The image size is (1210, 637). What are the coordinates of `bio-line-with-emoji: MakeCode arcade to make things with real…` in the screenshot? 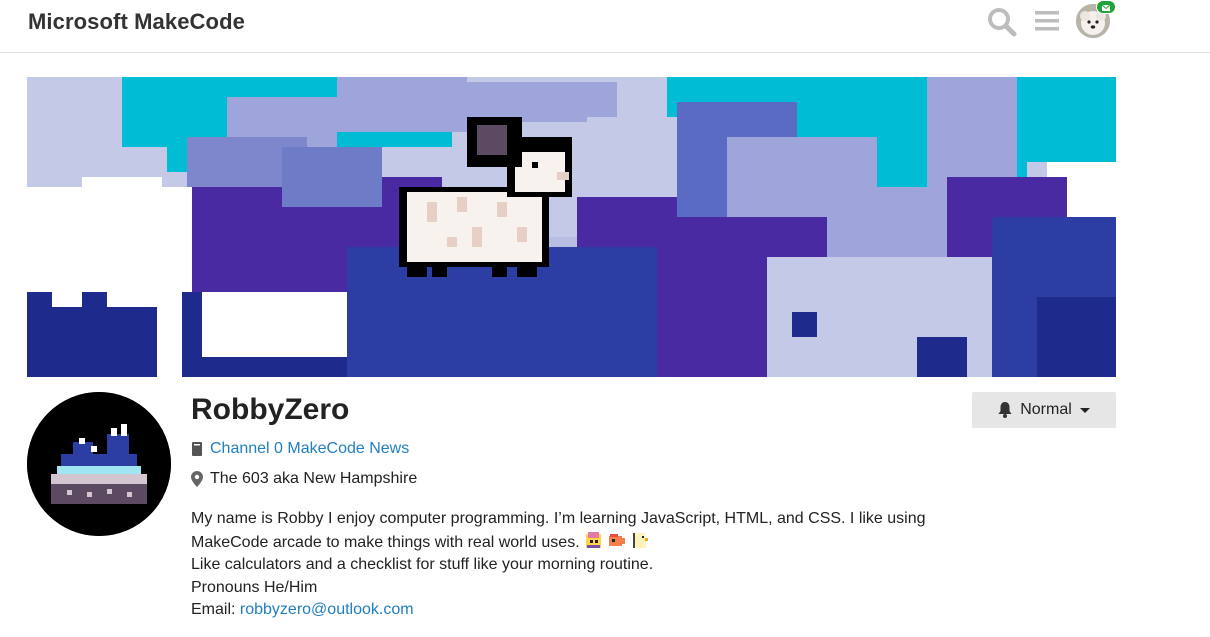 It's located at (571, 543).